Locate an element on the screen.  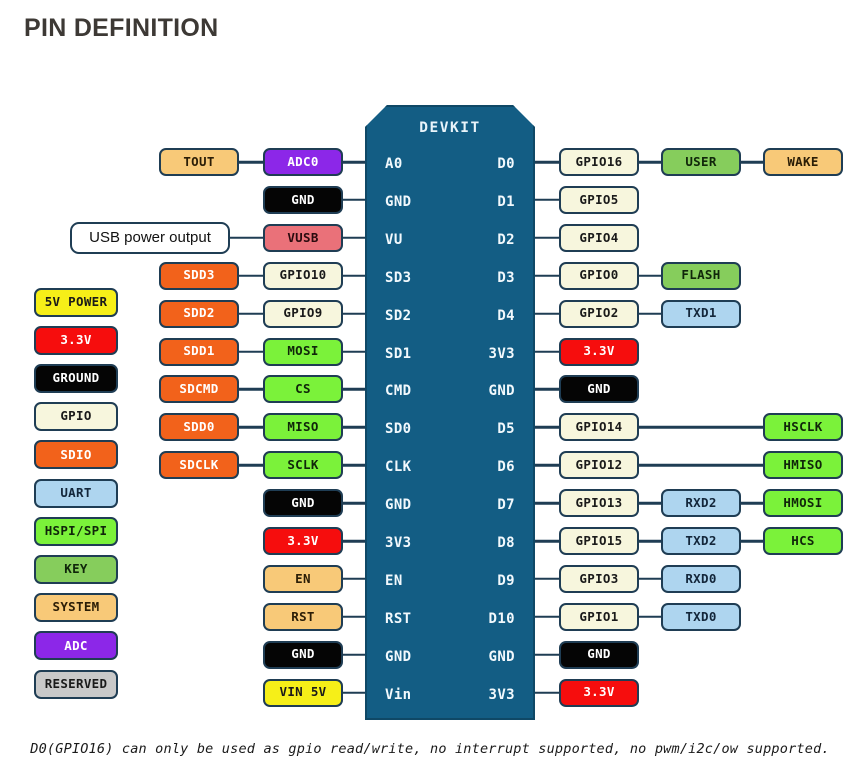
legend-item-ground: GROUND is located at coordinates (76, 378).